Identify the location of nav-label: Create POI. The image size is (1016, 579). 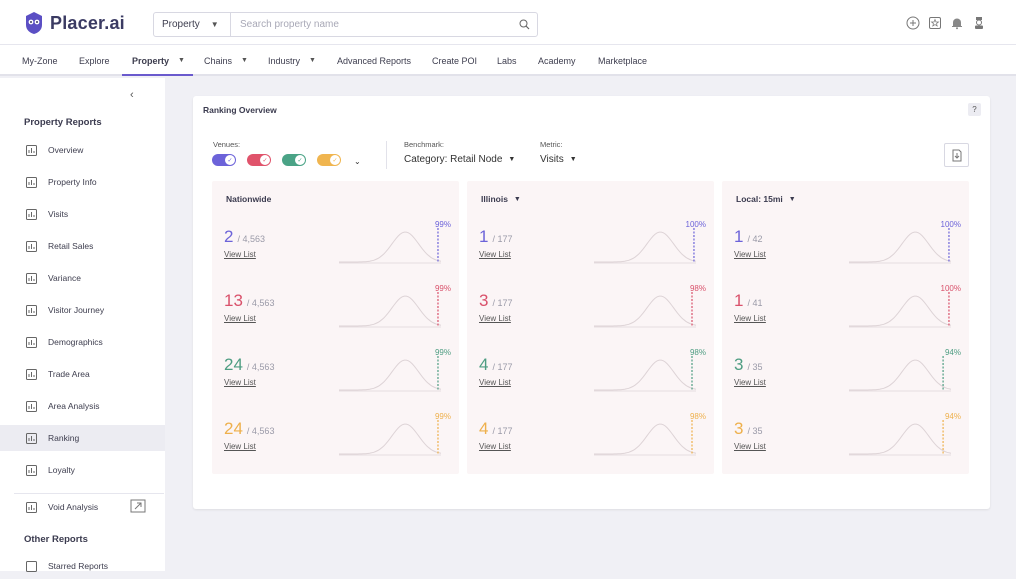
(455, 60).